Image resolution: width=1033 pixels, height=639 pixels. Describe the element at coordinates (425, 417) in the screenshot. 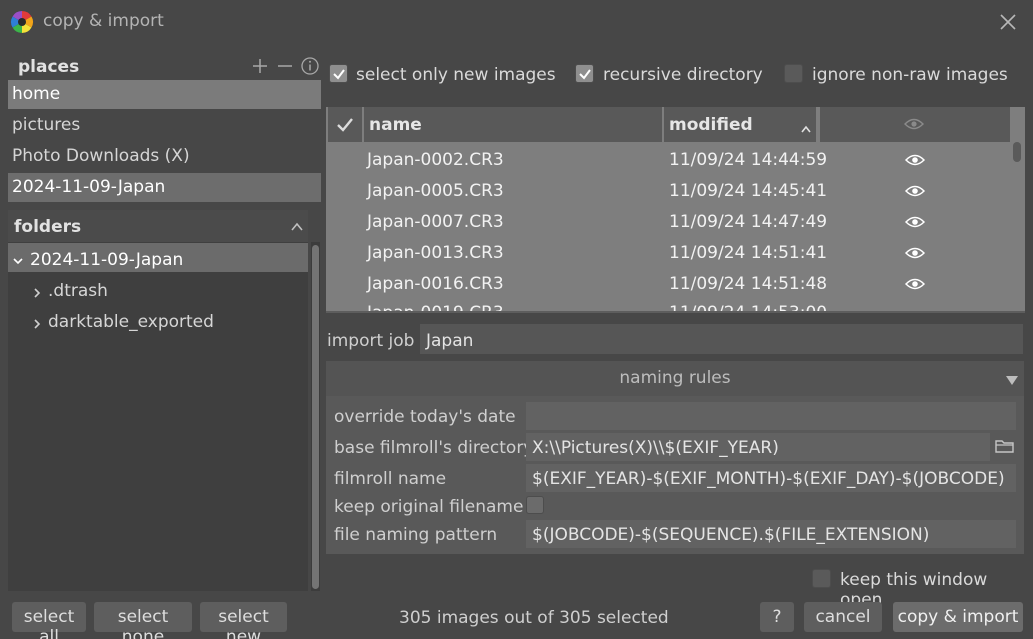

I see `override-date-label: override today's date` at that location.